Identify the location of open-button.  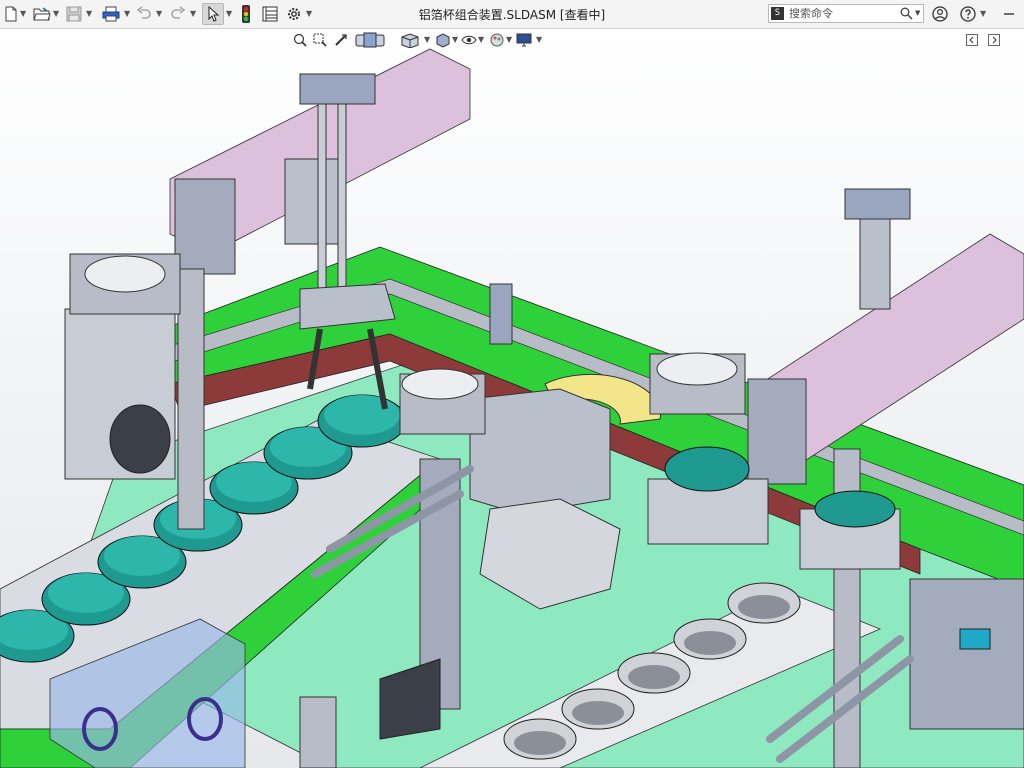
(42, 14).